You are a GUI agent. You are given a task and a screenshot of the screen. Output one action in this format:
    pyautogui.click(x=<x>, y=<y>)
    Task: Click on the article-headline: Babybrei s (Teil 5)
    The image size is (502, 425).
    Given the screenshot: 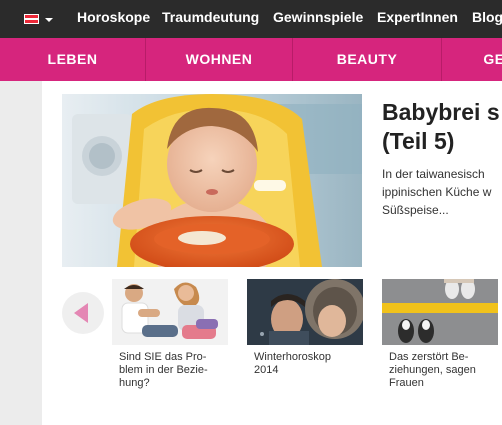 What is the action you would take?
    pyautogui.click(x=442, y=127)
    